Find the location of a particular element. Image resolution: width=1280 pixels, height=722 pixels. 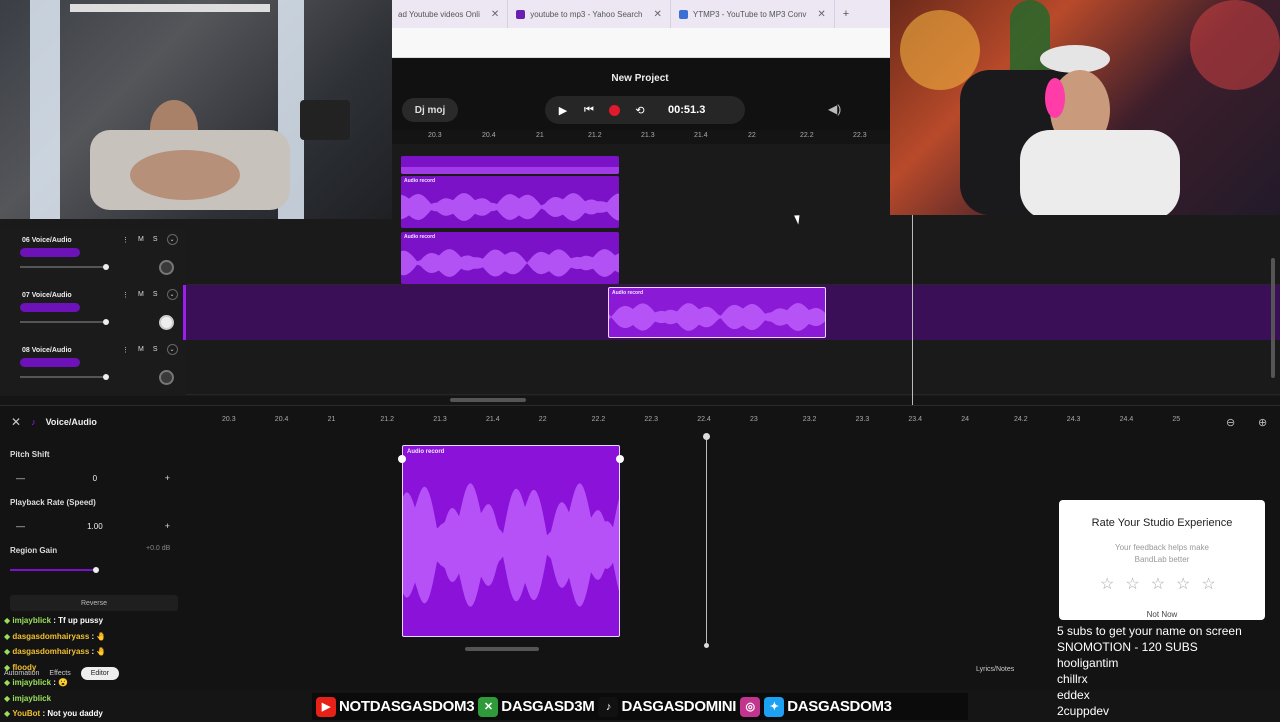

browser-tab: YTMP3 - YouTube to MP3 Conv ✕ is located at coordinates (753, 14).